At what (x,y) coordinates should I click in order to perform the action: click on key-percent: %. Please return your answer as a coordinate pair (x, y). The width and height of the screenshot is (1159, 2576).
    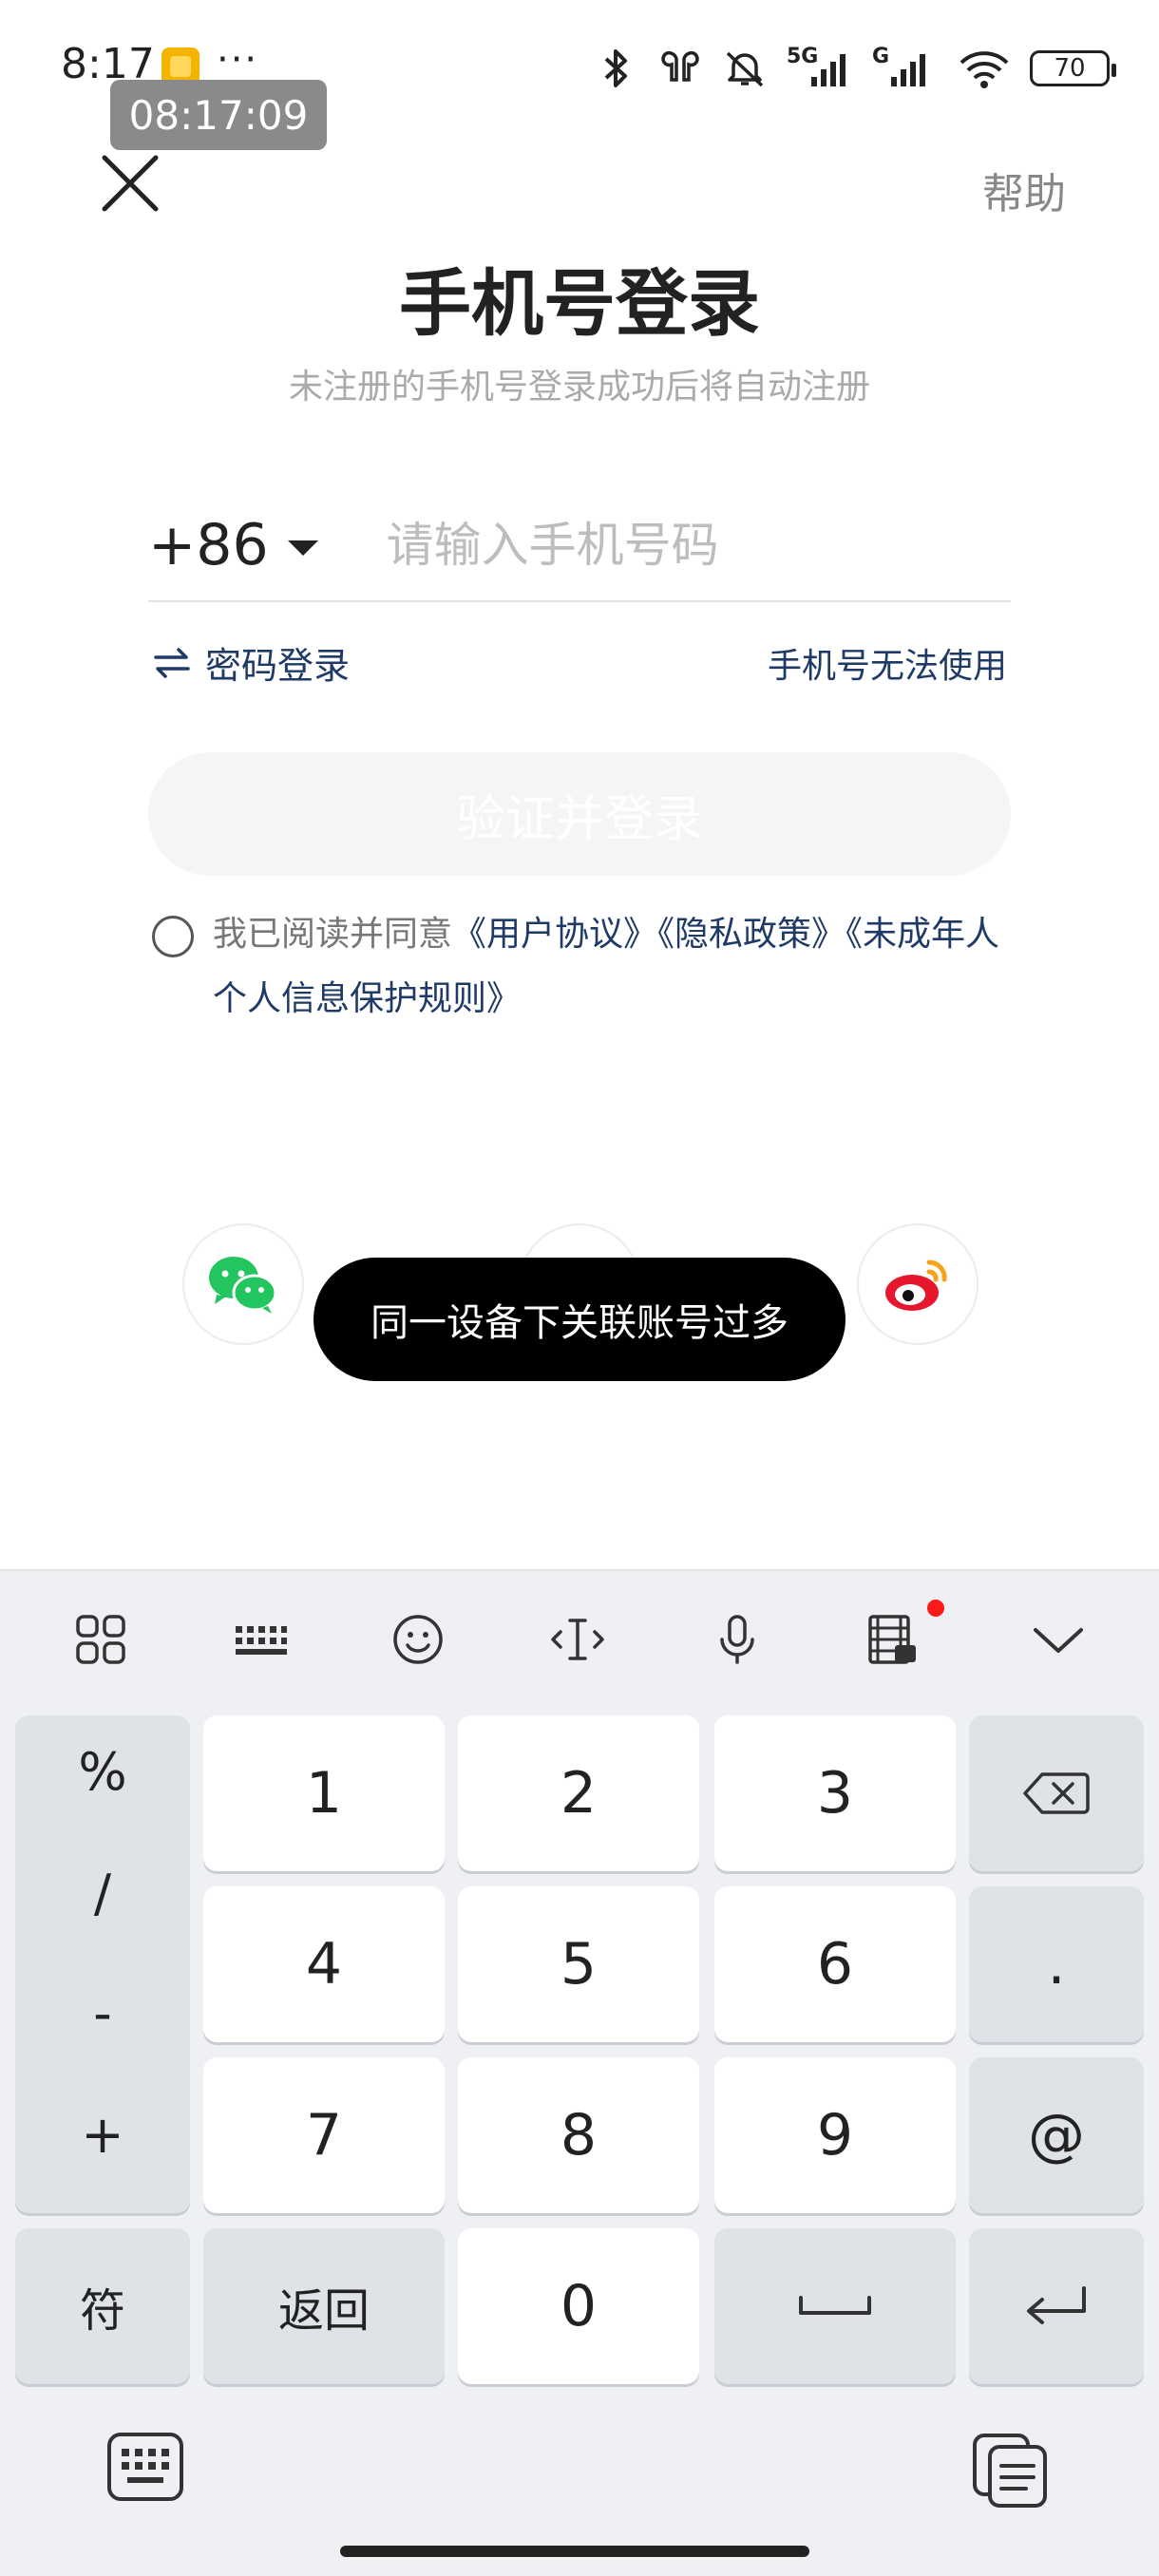
    Looking at the image, I should click on (102, 1772).